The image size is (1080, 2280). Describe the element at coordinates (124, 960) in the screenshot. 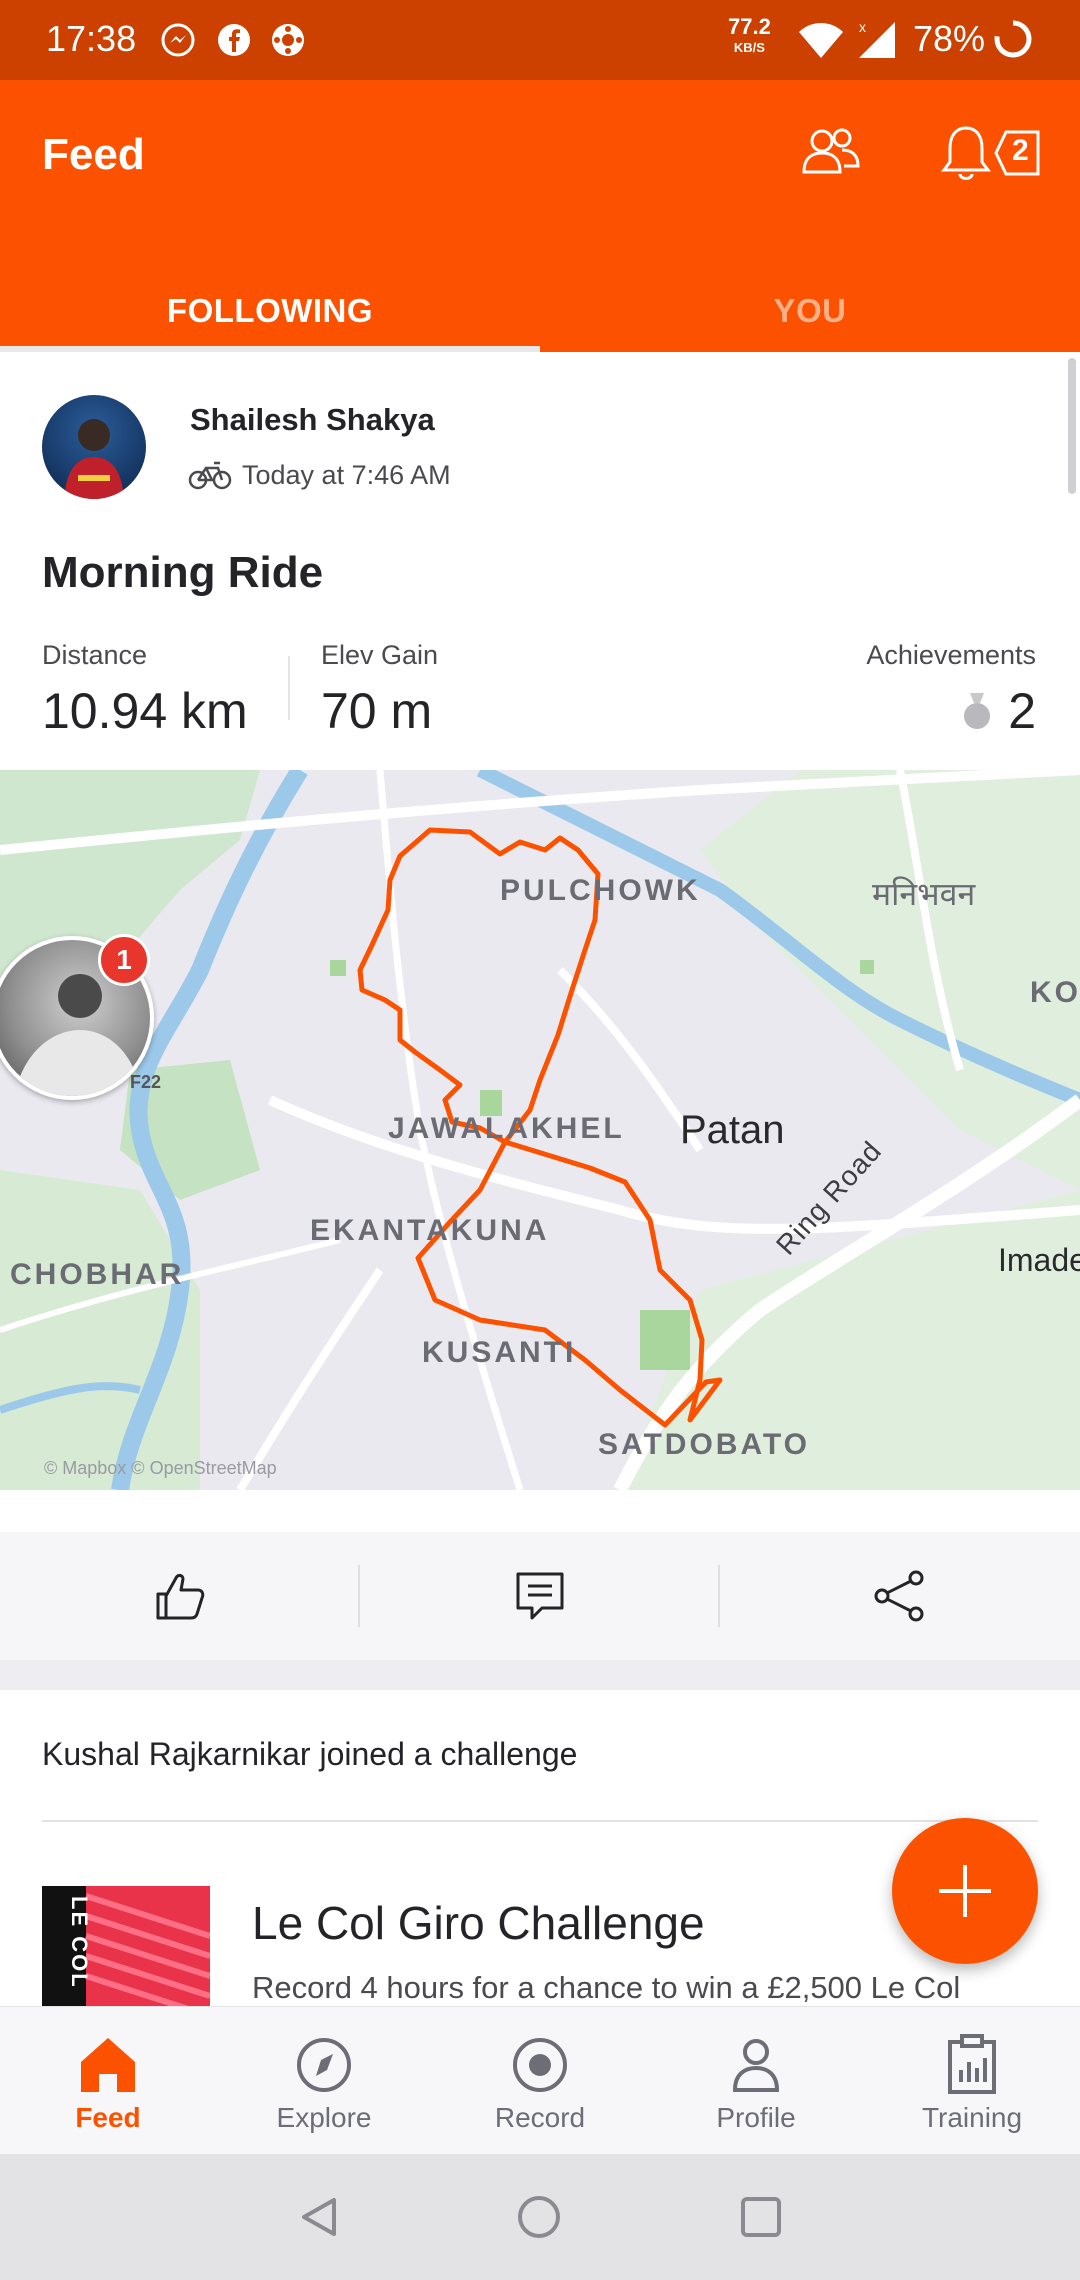

I see `map-avatar-badge: 1` at that location.